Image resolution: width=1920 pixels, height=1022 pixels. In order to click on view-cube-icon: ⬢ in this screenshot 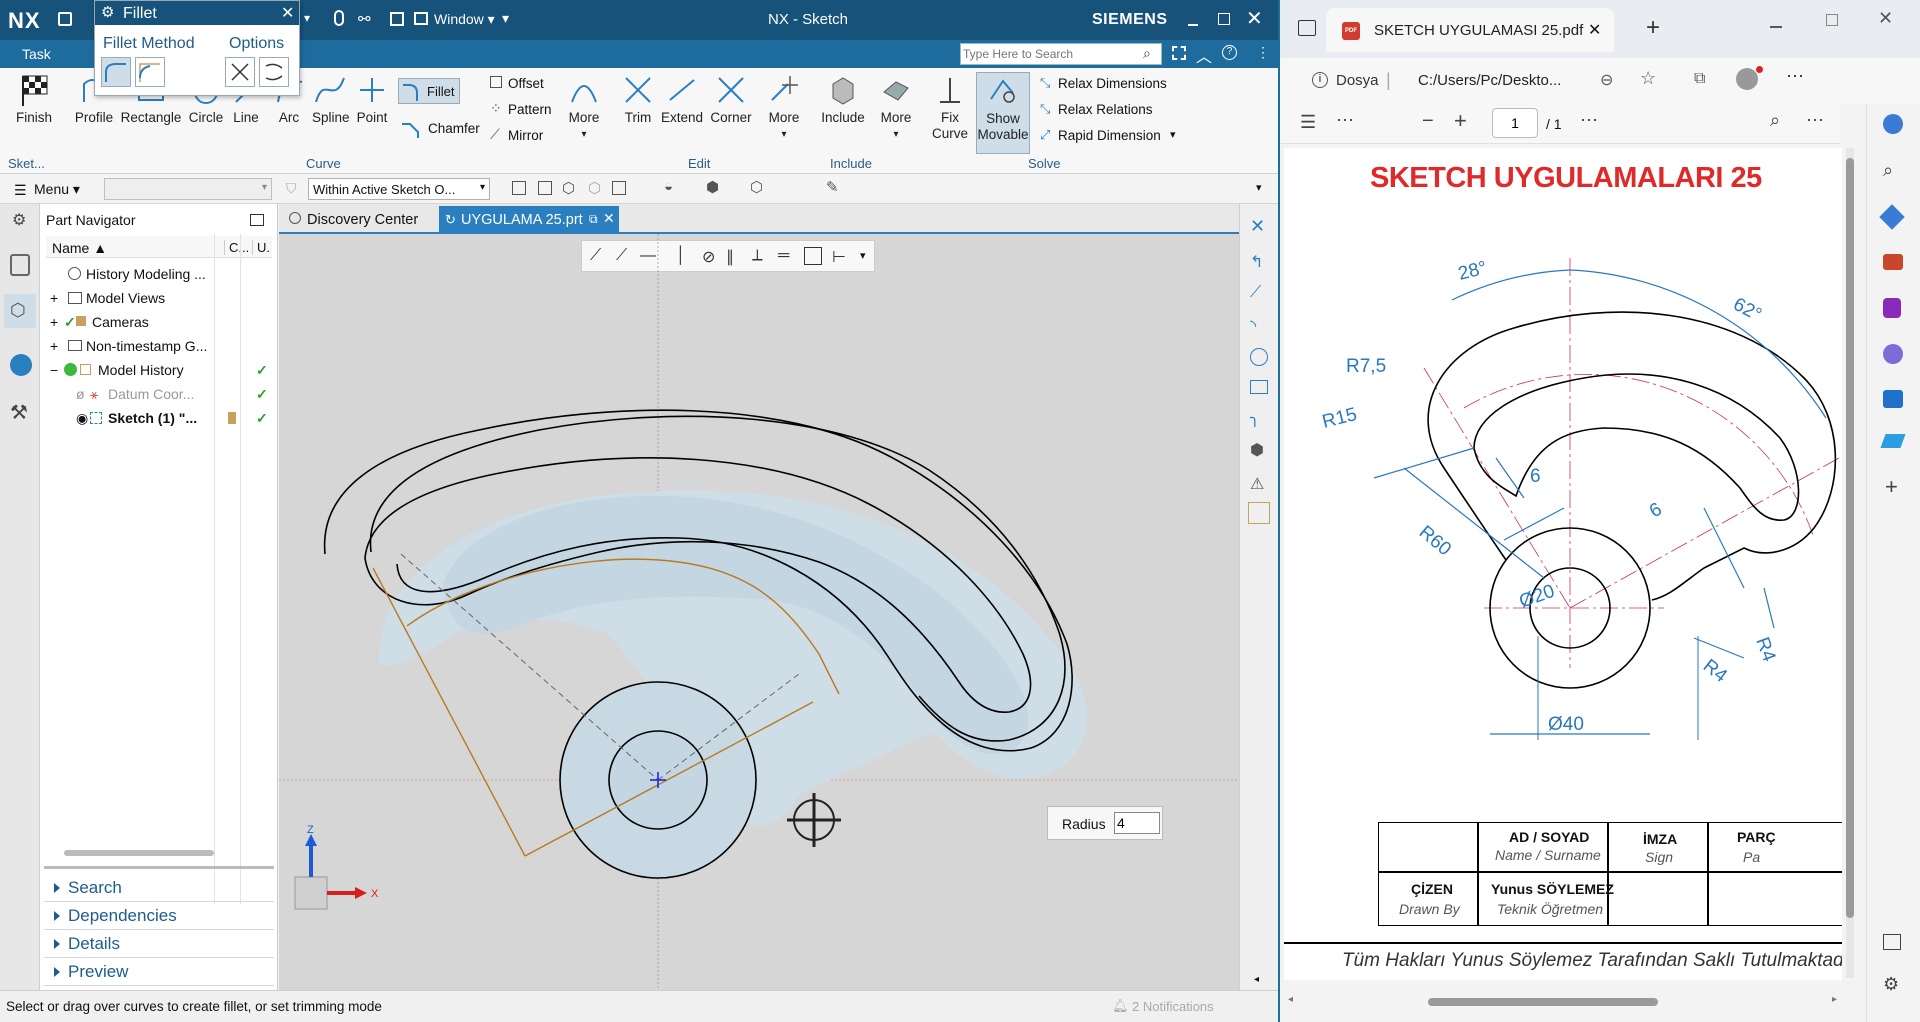, I will do `click(712, 187)`.